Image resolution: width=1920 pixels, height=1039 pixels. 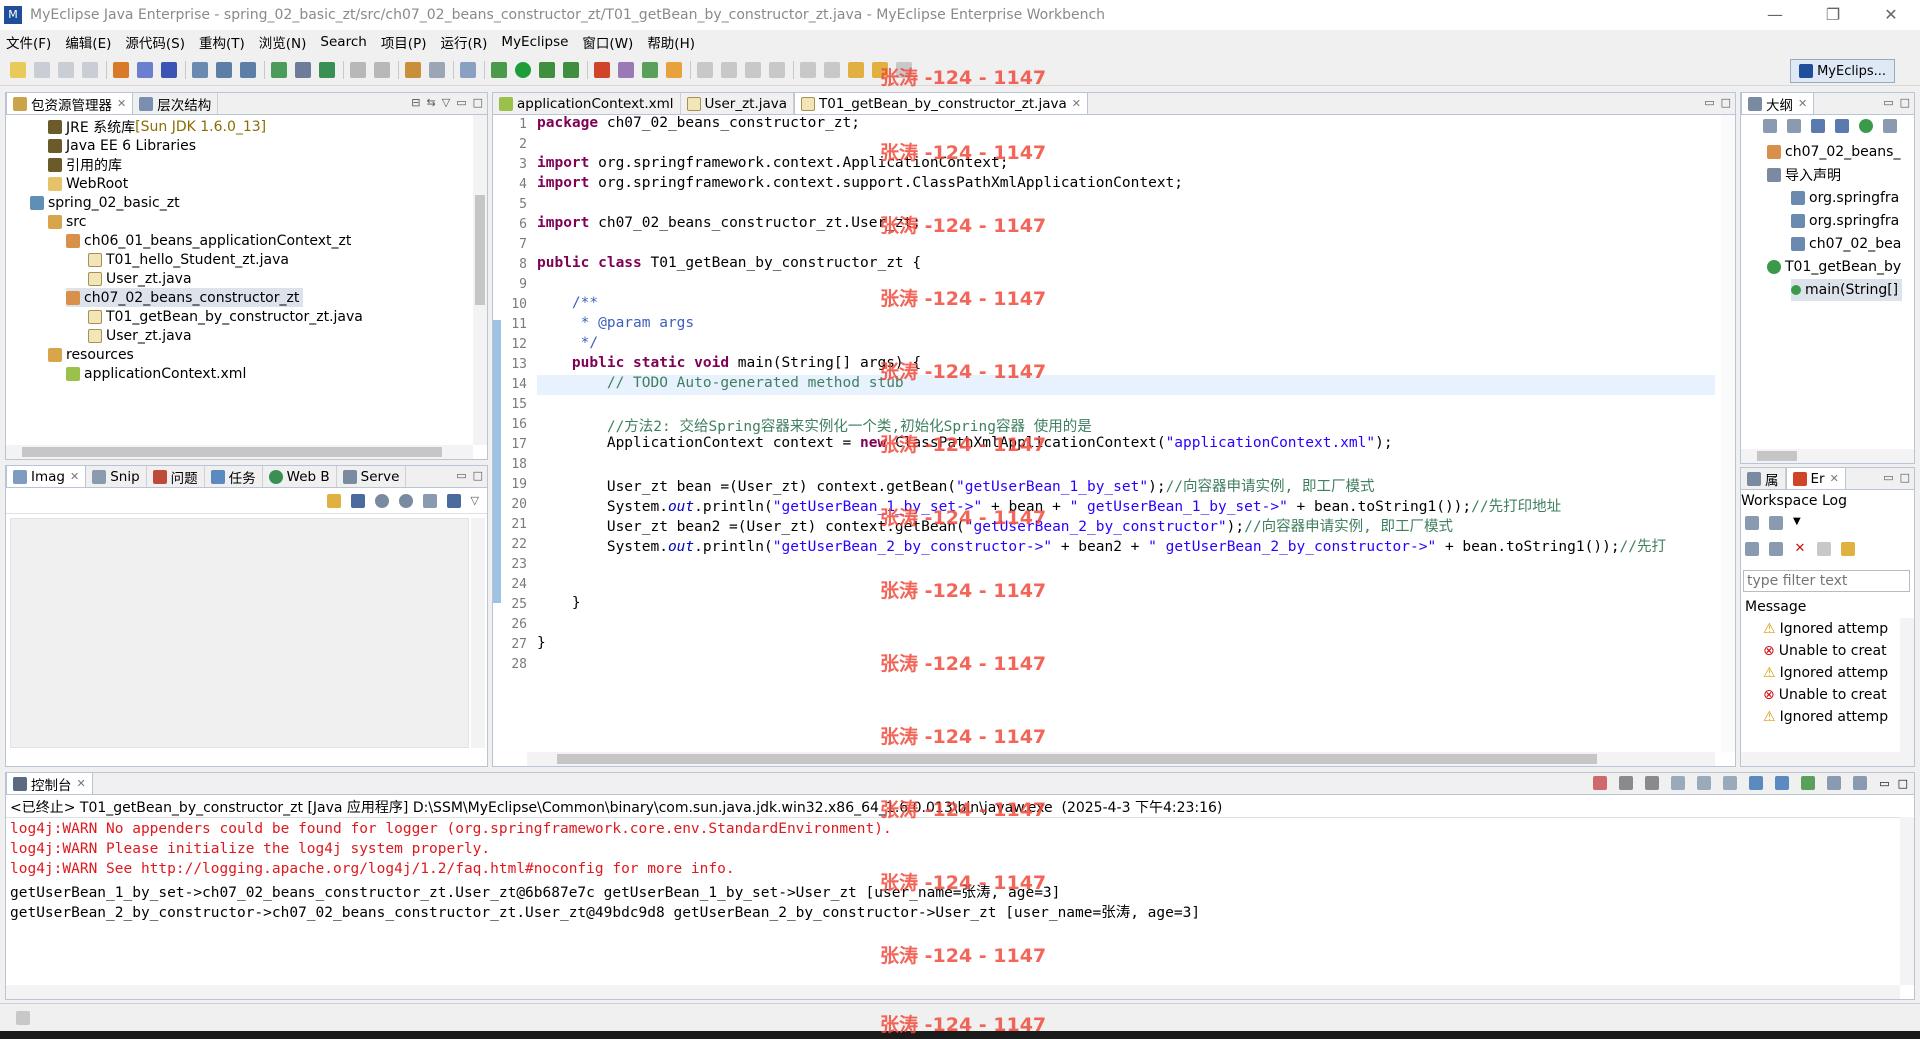 What do you see at coordinates (415, 102) in the screenshot?
I see `collapse-all-icon: ⊟` at bounding box center [415, 102].